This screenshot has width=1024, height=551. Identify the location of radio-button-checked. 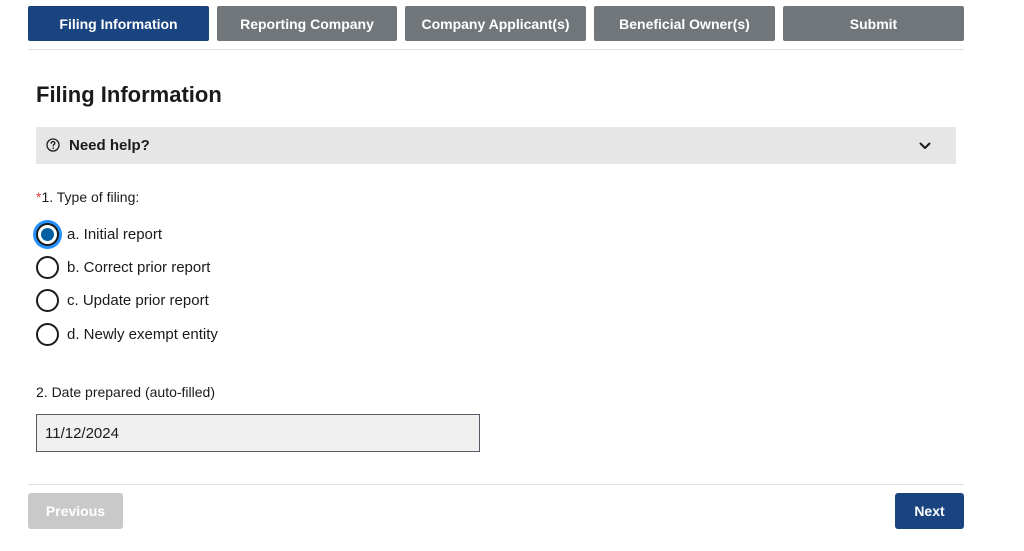
(47, 234).